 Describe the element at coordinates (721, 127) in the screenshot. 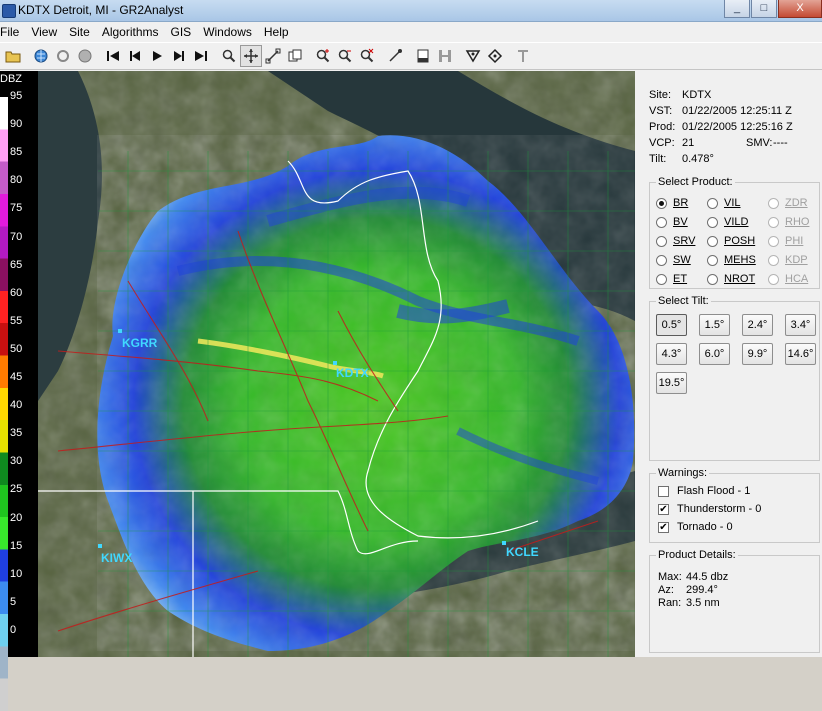

I see `info-prod: Prod: 01/22/2005 12:25:16 Z` at that location.